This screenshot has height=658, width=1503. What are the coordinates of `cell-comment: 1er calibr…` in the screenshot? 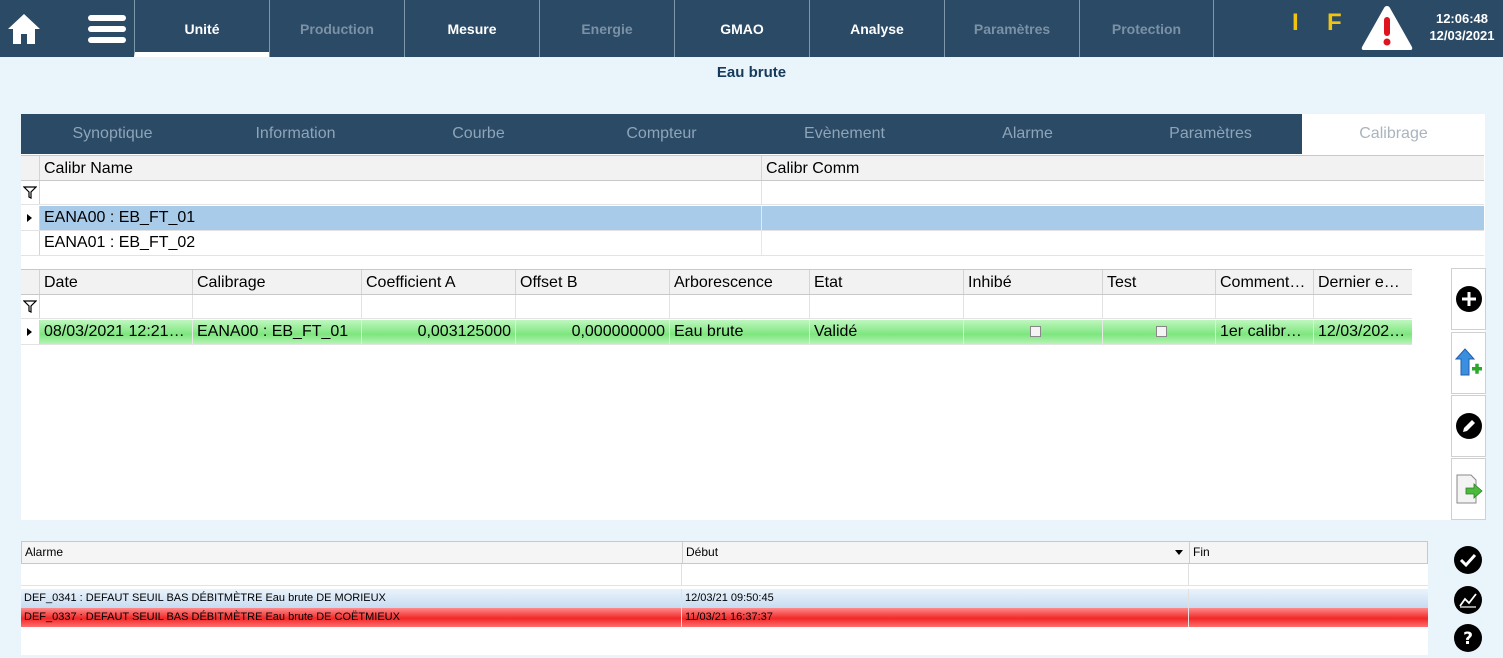 It's located at (1265, 332).